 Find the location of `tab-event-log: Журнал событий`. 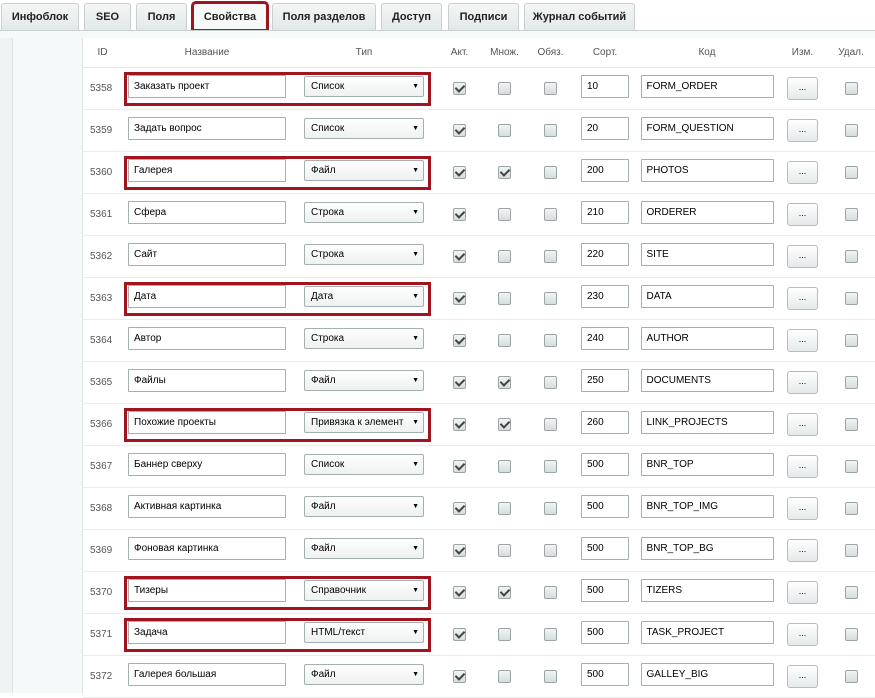

tab-event-log: Журнал событий is located at coordinates (579, 16).